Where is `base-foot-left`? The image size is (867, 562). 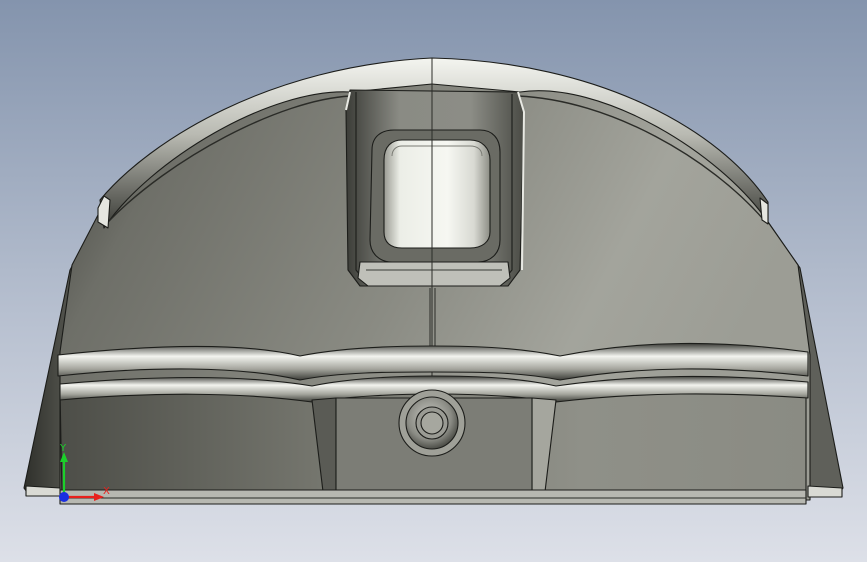
base-foot-left is located at coordinates (43, 491).